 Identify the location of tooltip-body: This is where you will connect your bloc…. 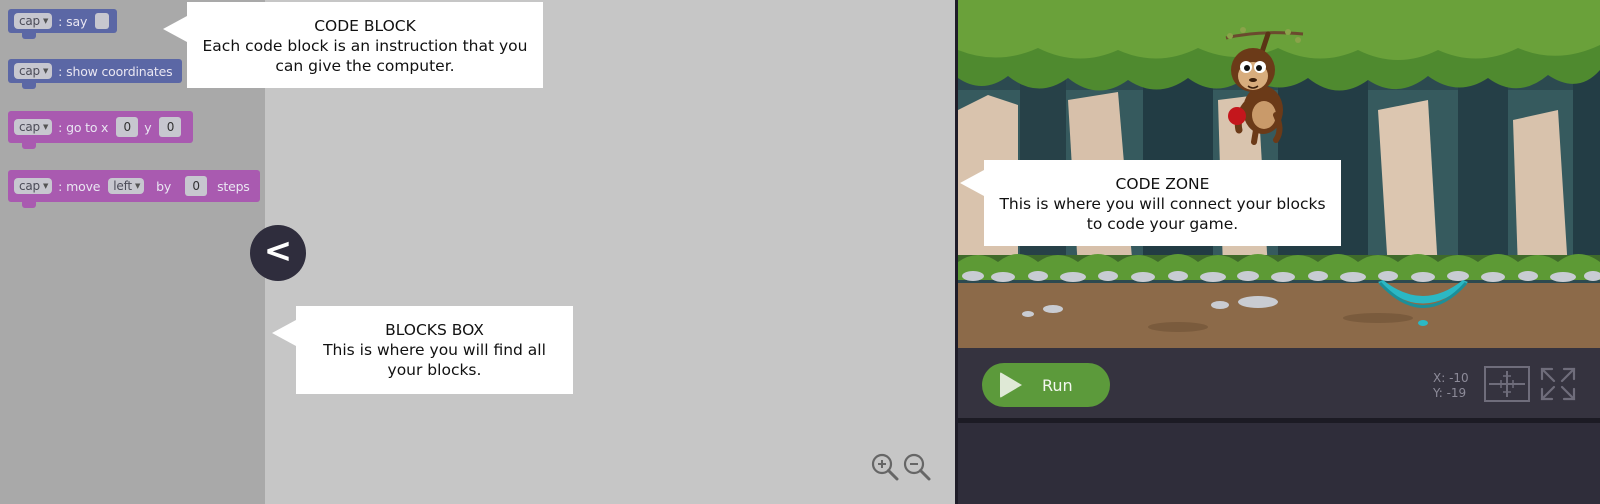
(1162, 214).